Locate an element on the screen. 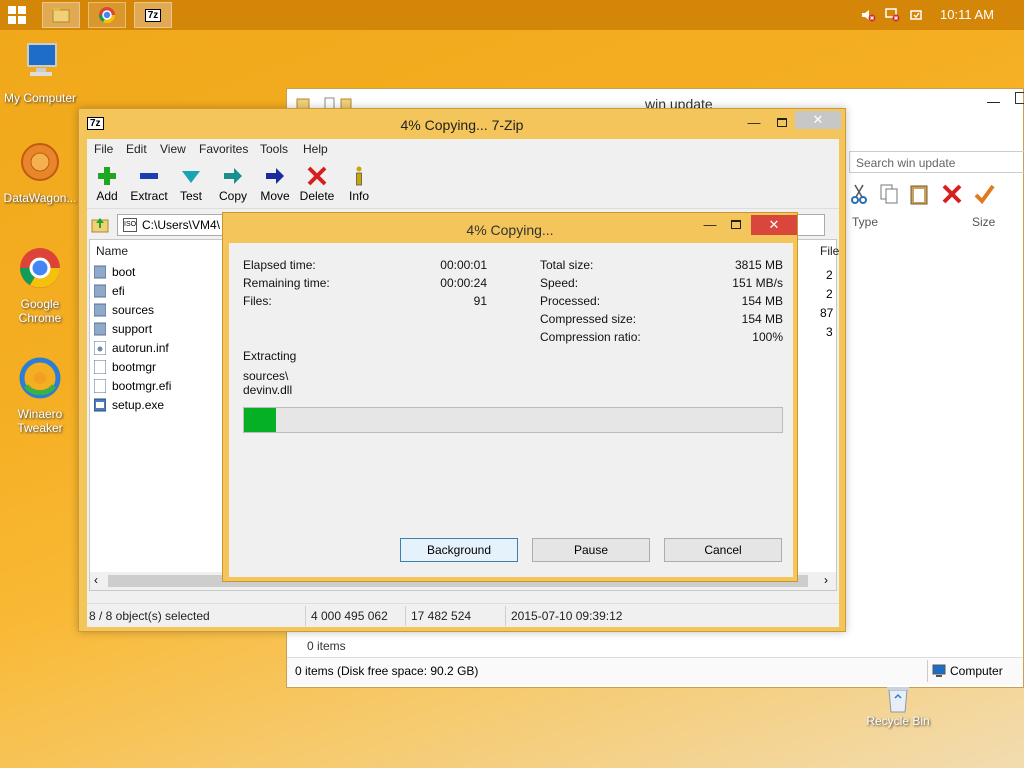 This screenshot has height=768, width=1024. 7zip-title: 4% Copying... 7-Zip is located at coordinates (462, 125).